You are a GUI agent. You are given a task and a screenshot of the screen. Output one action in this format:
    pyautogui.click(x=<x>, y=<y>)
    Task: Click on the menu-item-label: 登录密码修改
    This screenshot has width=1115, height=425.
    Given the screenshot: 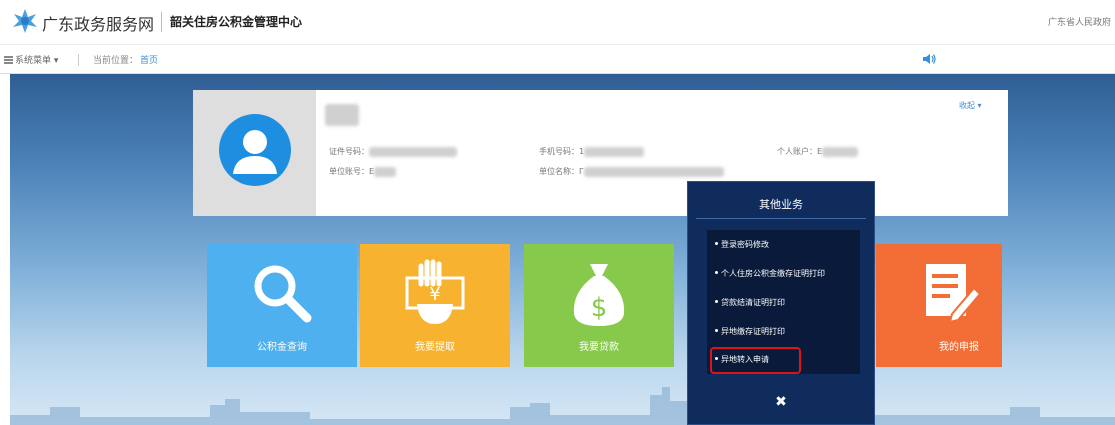 What is the action you would take?
    pyautogui.click(x=745, y=244)
    